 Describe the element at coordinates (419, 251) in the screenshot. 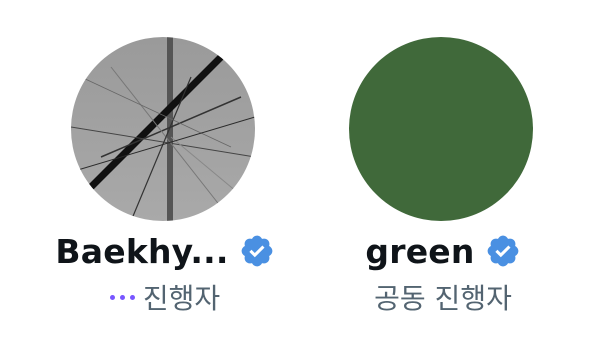

I see `host-name: green` at that location.